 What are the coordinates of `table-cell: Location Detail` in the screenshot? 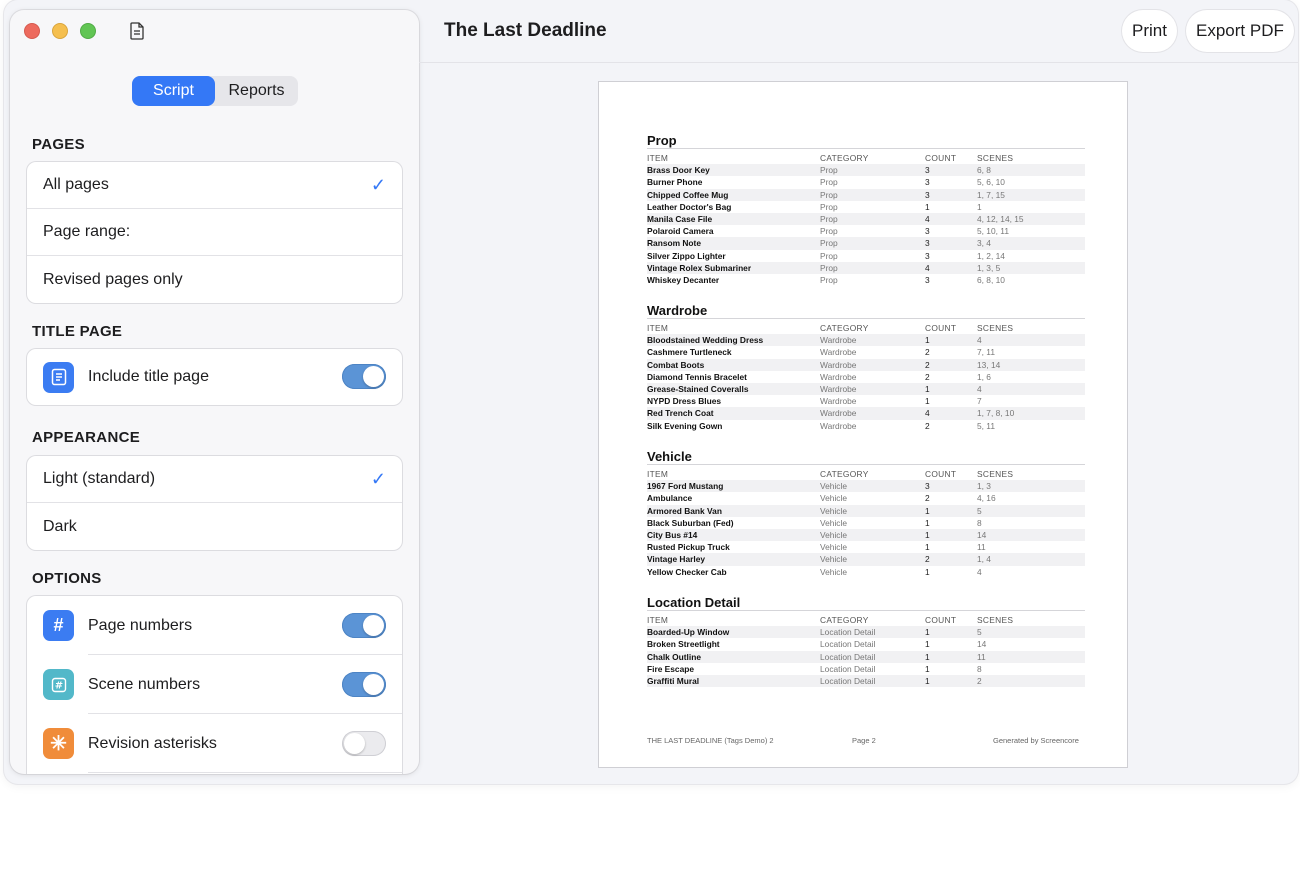 It's located at (848, 680).